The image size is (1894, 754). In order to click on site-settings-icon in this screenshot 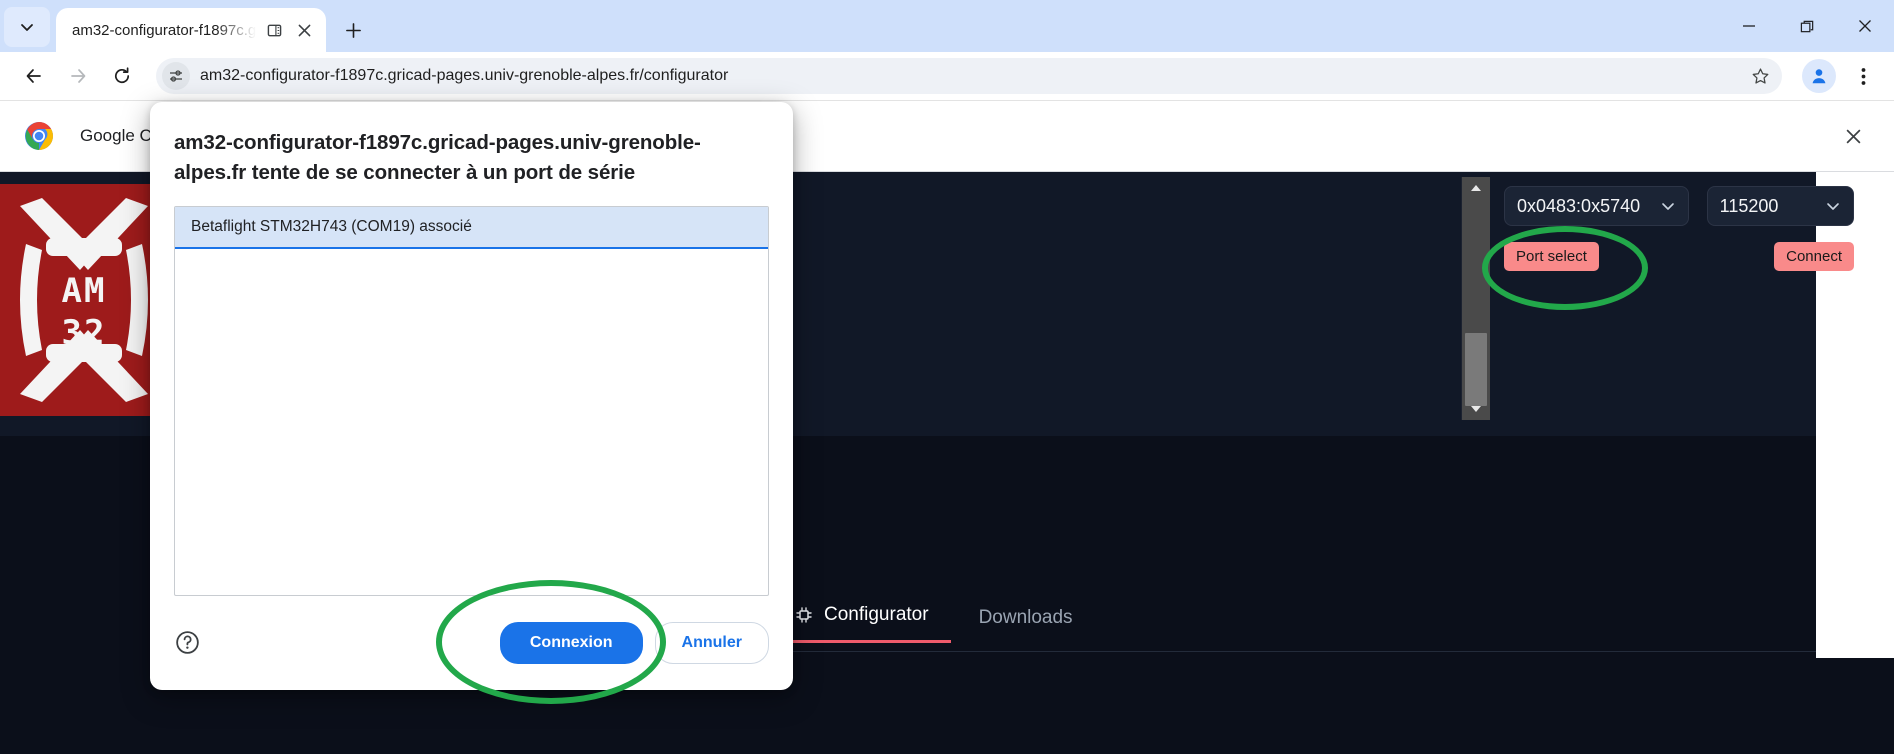, I will do `click(176, 76)`.